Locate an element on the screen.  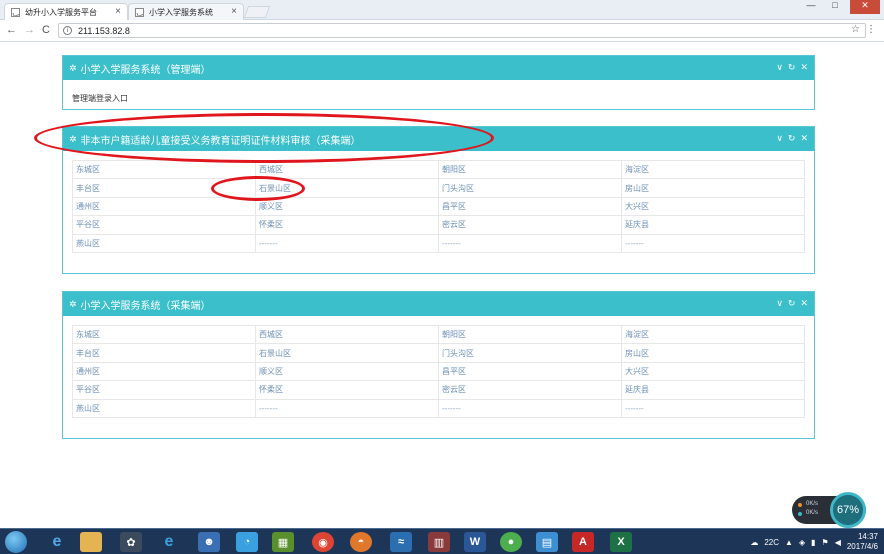
upload-rate: 0K/s is located at coordinates (812, 504).